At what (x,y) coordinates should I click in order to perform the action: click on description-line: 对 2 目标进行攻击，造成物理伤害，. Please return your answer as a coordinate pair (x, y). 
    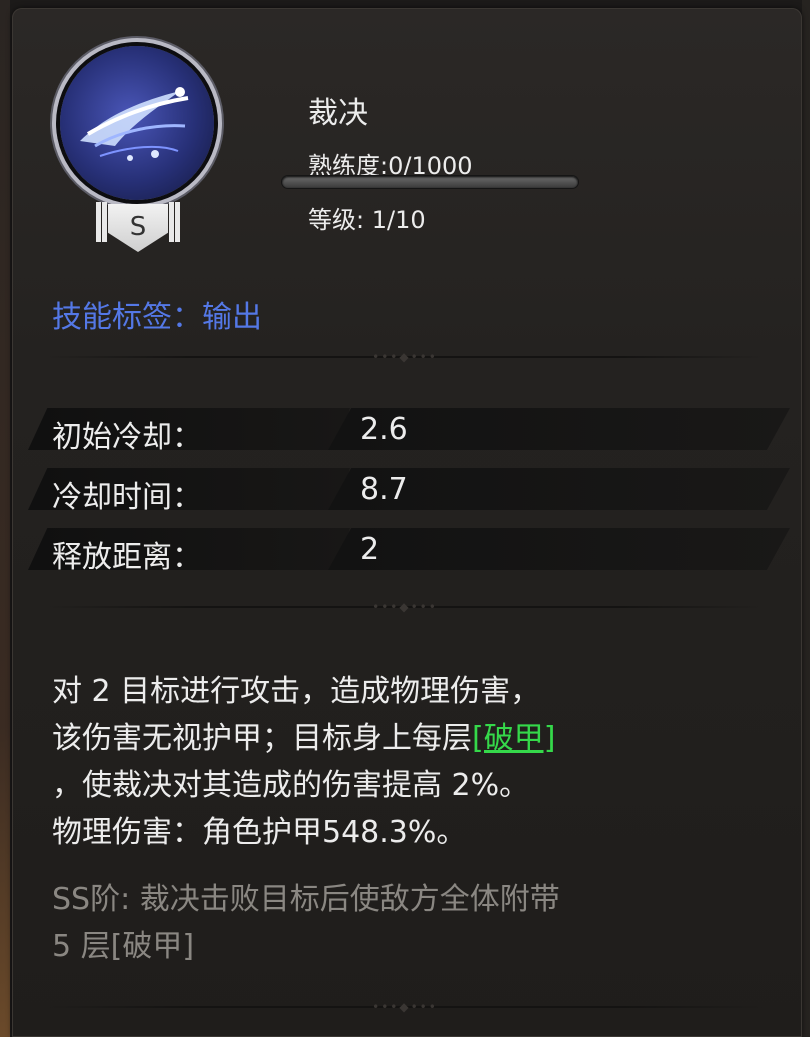
    Looking at the image, I should click on (296, 691).